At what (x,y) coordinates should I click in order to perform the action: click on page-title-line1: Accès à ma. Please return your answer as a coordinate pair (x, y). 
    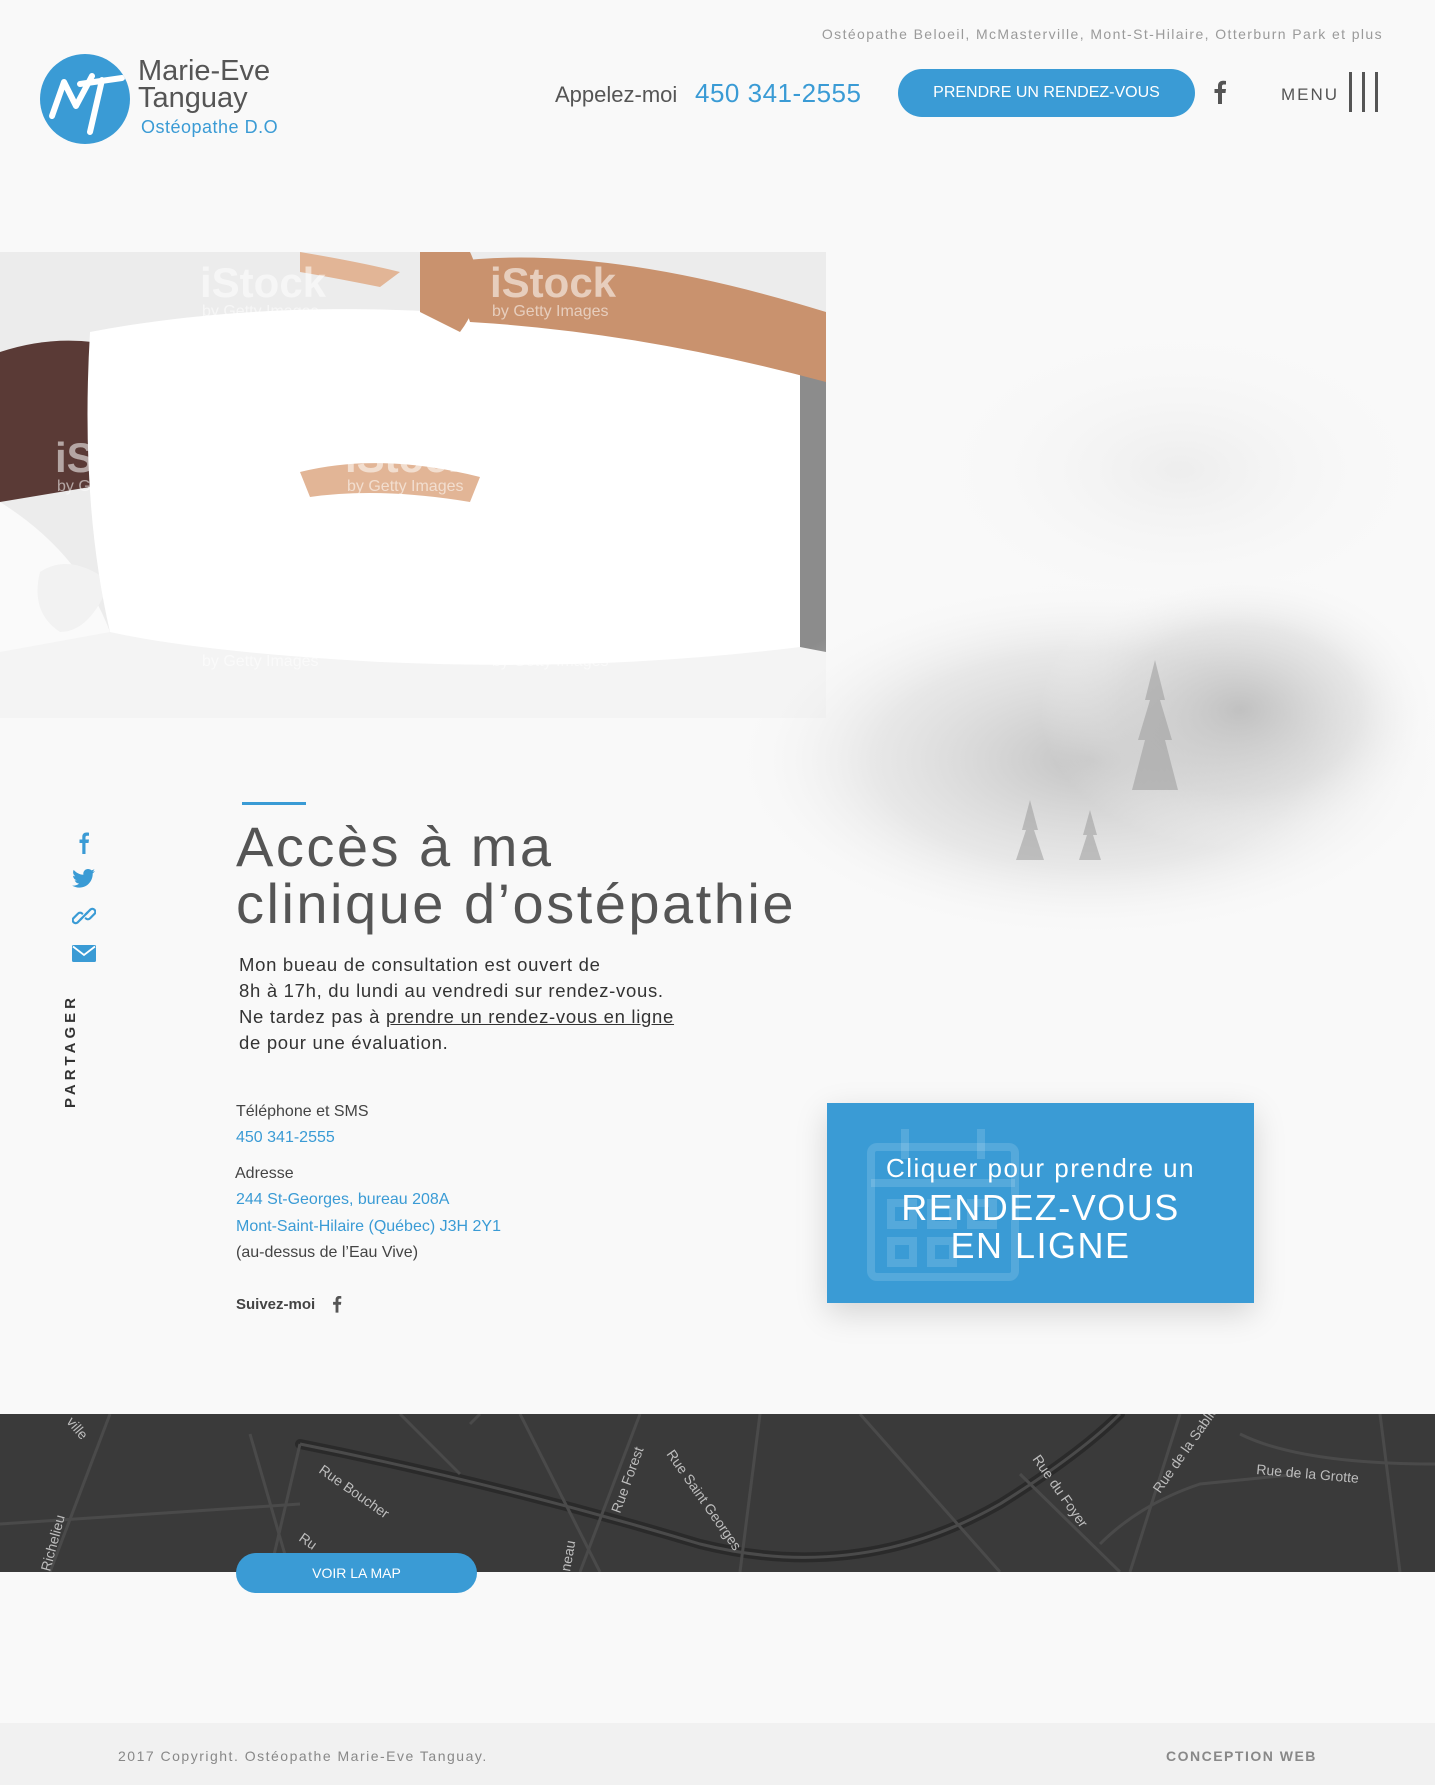
    Looking at the image, I should click on (395, 846).